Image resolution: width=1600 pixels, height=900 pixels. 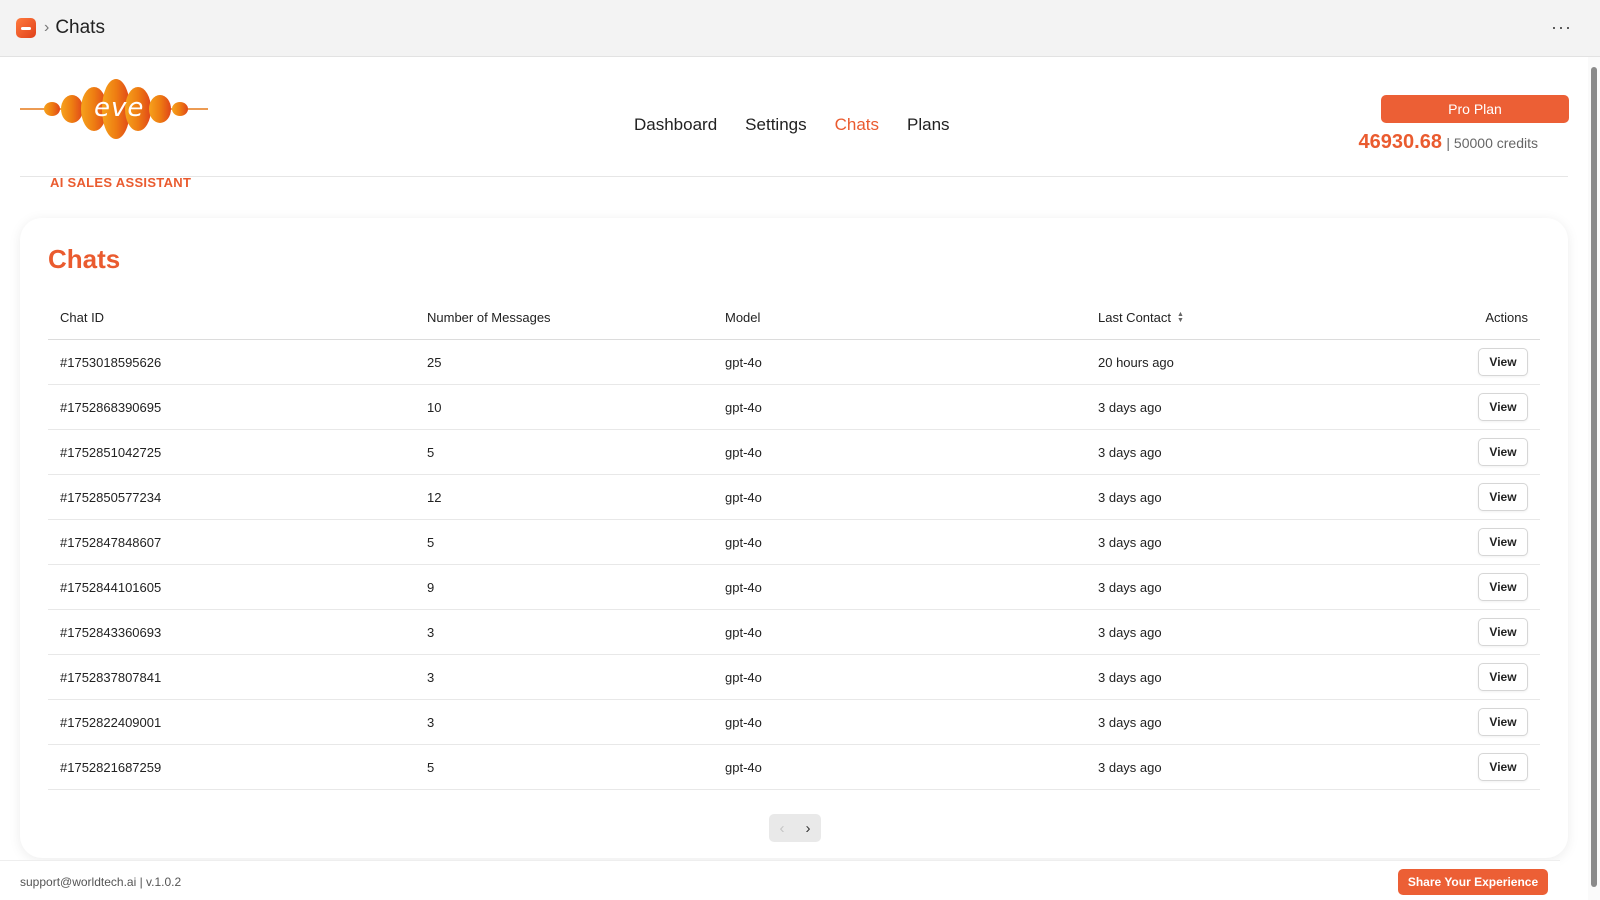 What do you see at coordinates (434, 497) in the screenshot?
I see `message-count: 12` at bounding box center [434, 497].